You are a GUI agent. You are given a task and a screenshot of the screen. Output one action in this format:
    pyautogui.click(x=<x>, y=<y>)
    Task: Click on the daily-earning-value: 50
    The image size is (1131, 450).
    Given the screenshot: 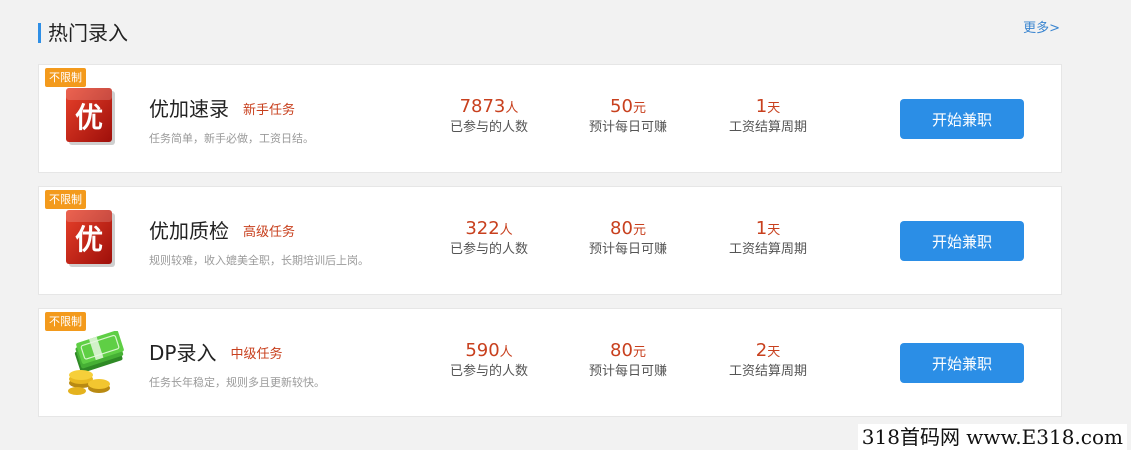 What is the action you would take?
    pyautogui.click(x=621, y=106)
    